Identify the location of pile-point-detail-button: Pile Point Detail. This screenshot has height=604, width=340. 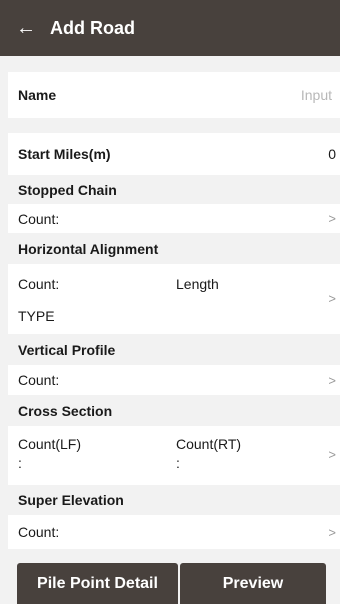
(97, 583).